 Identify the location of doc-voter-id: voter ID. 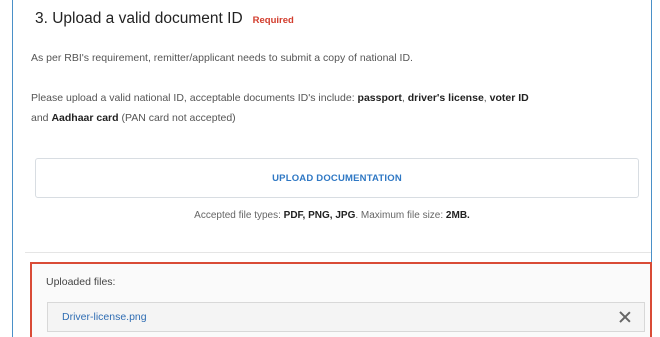
(509, 98).